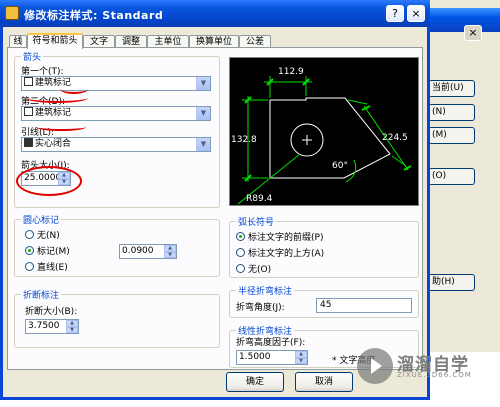 This screenshot has width=500, height=407. Describe the element at coordinates (451, 135) in the screenshot. I see `background-modify-button: (M)` at that location.